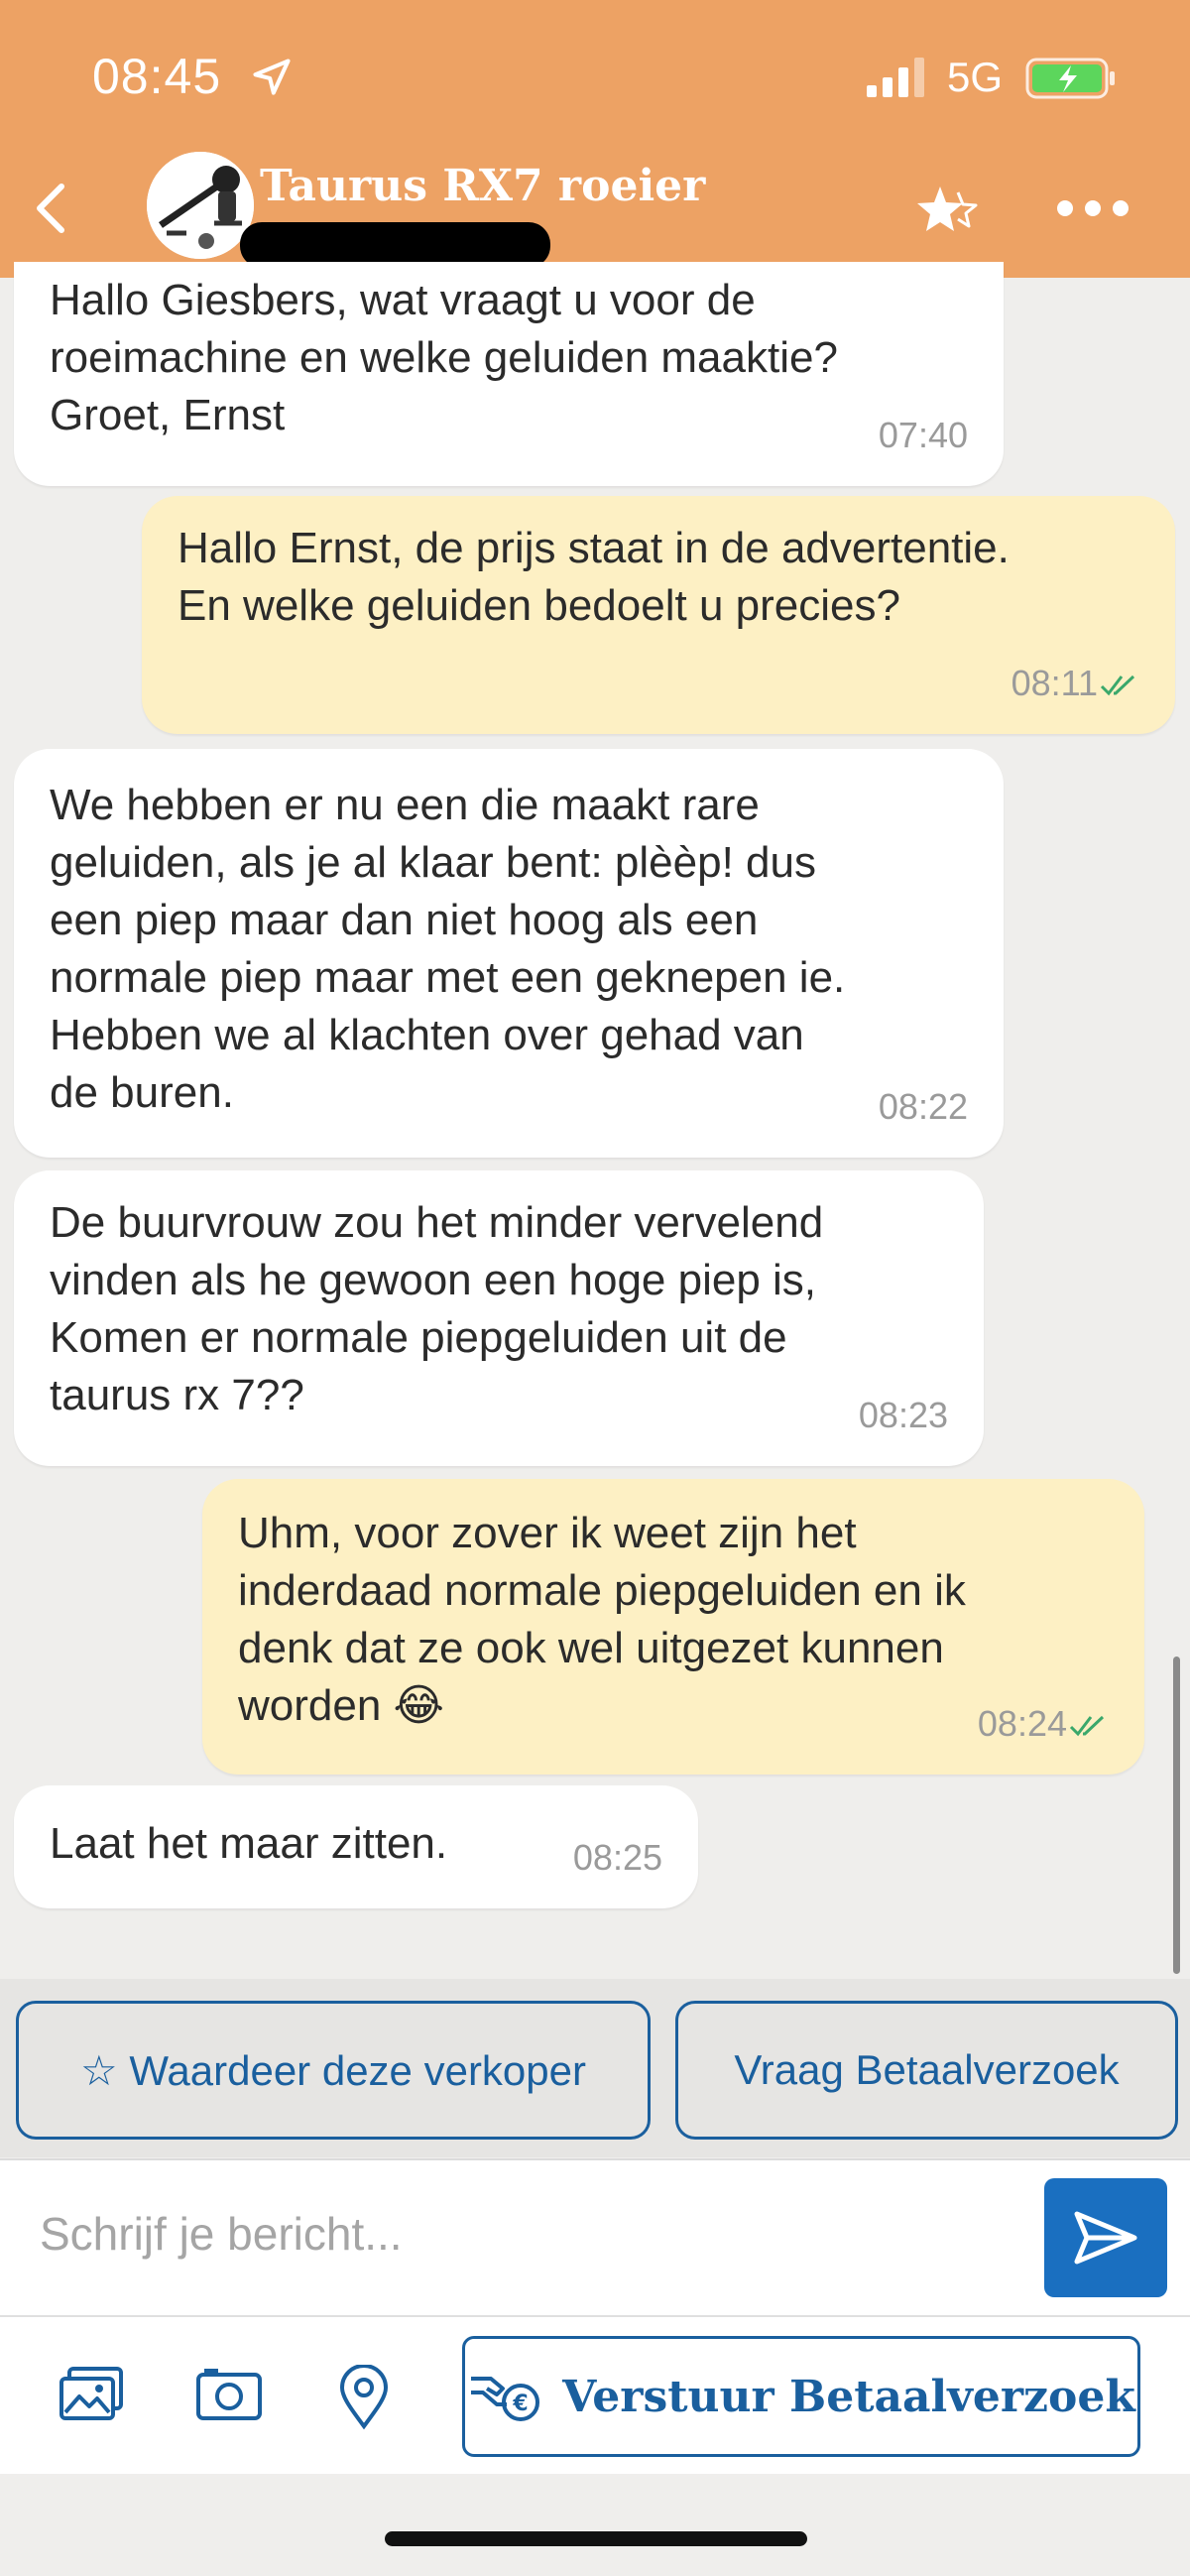  Describe the element at coordinates (1022, 1723) in the screenshot. I see `message-time: 08:24` at that location.